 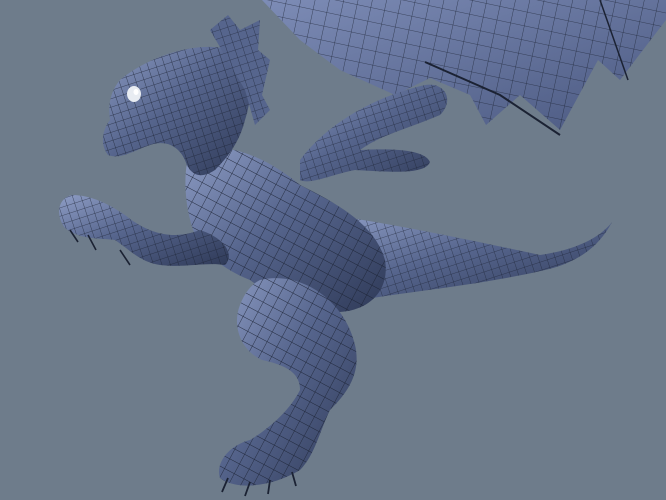 I want to click on hind-leg, so click(x=288, y=387).